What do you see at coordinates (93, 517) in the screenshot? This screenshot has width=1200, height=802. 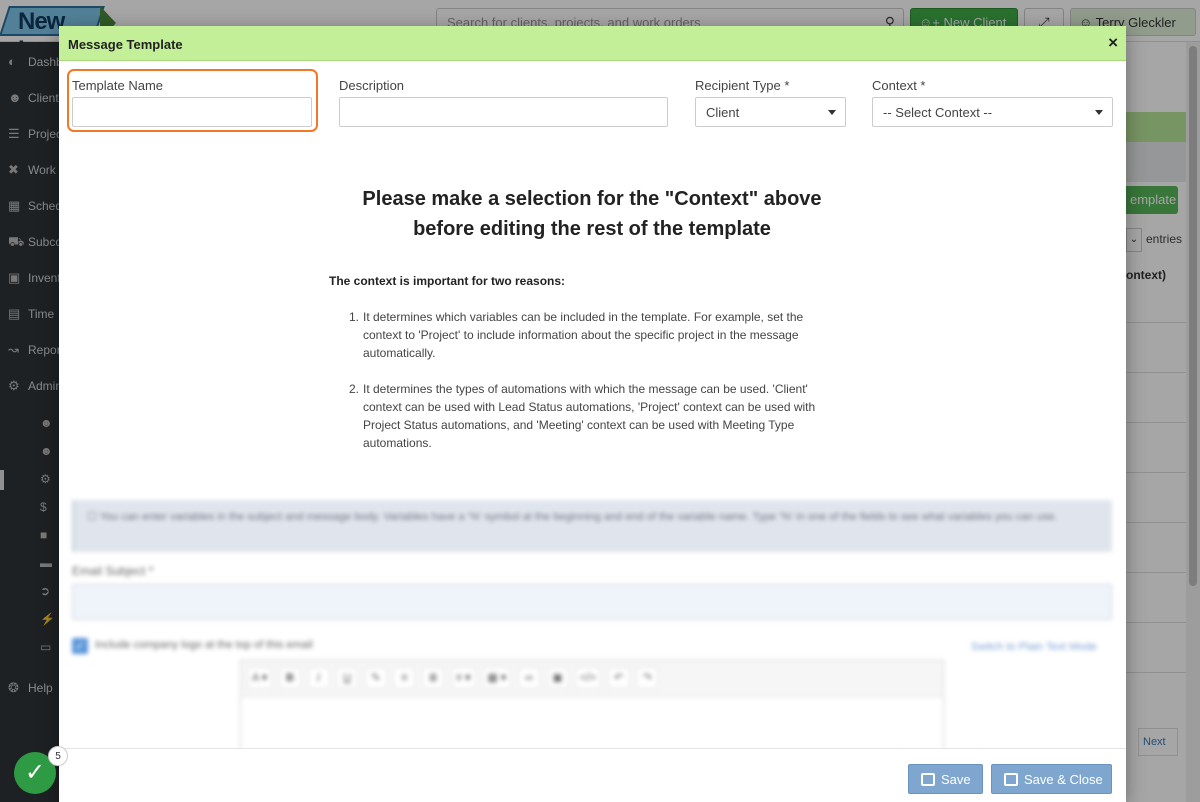 I see `info-icon: ☐` at bounding box center [93, 517].